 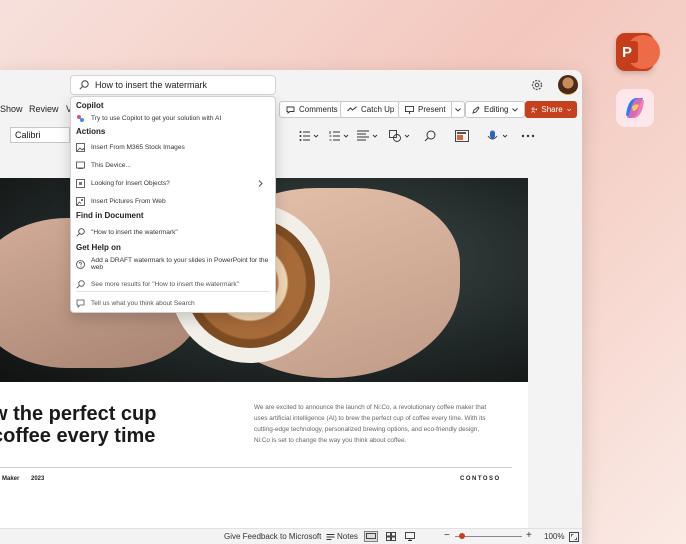 What do you see at coordinates (80, 264) in the screenshot?
I see `help-icon` at bounding box center [80, 264].